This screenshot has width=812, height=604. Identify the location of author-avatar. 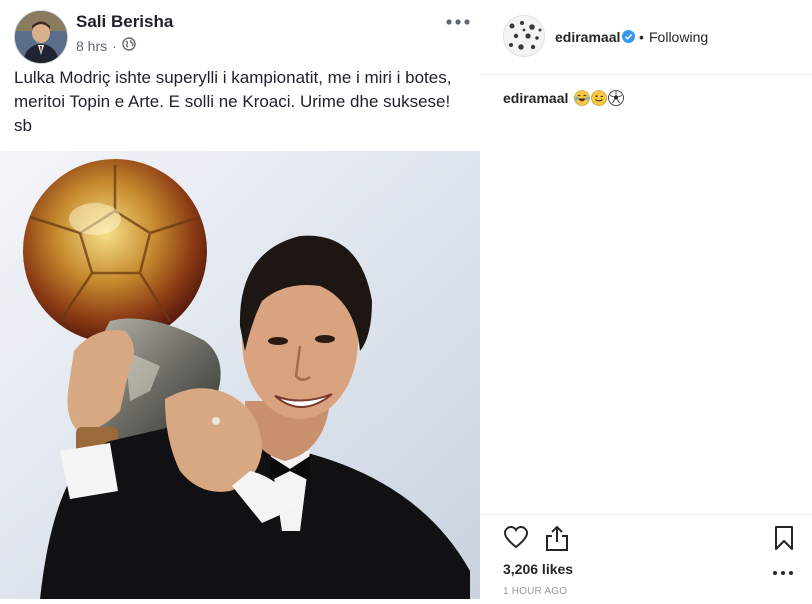
(41, 37).